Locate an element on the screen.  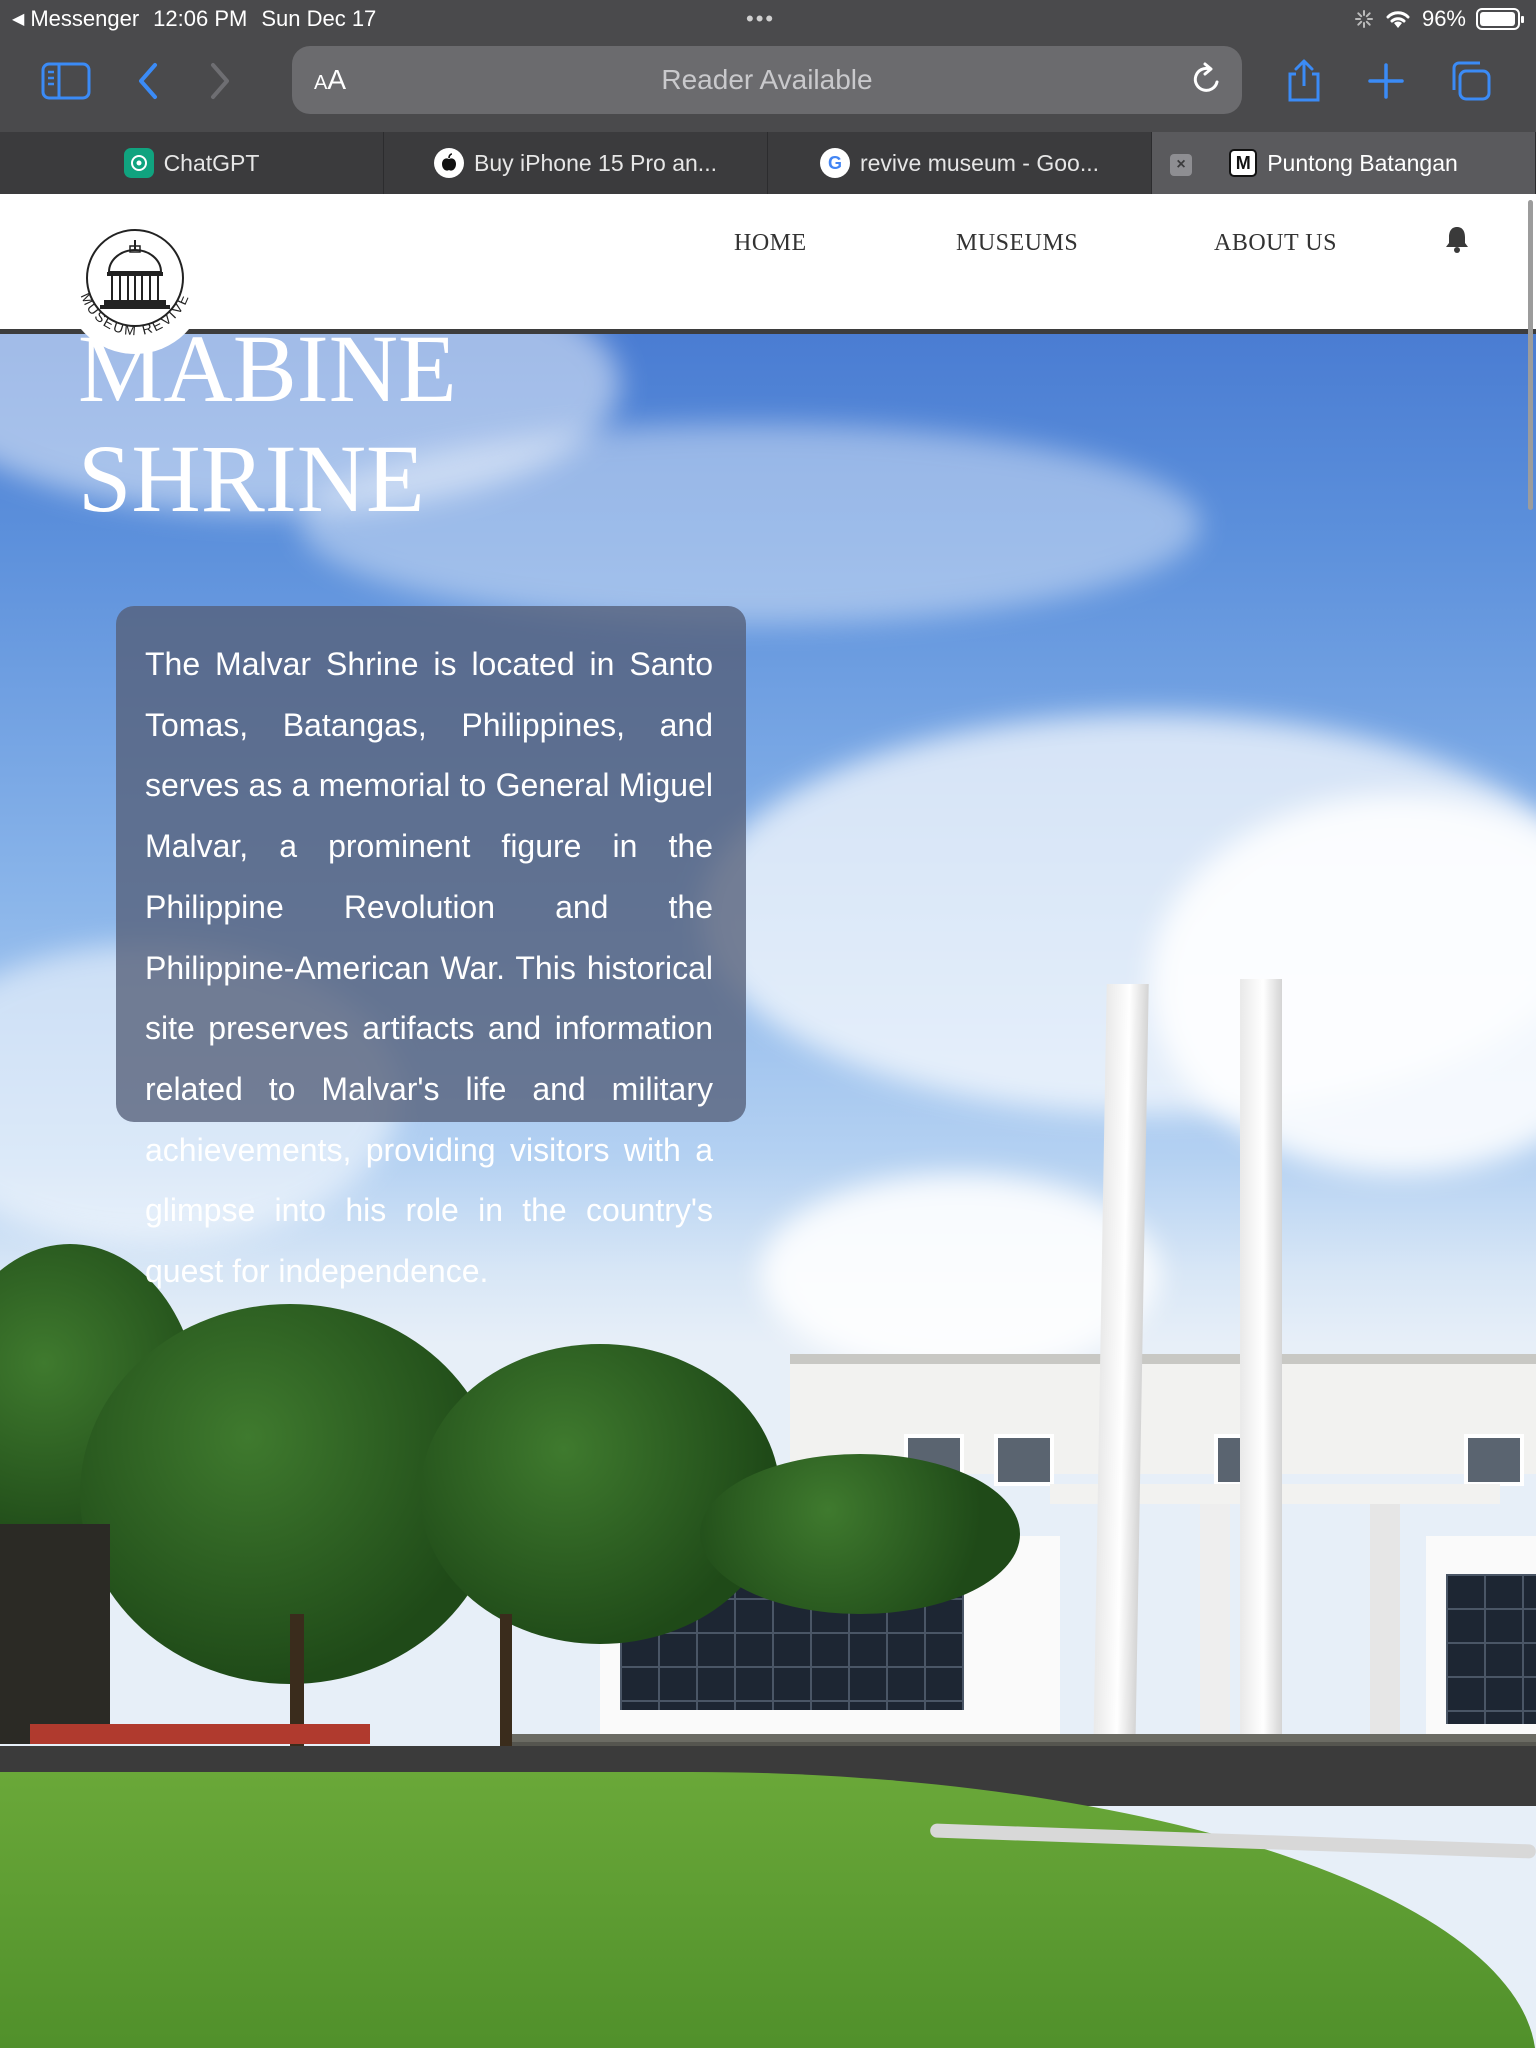
google-icon: G is located at coordinates (834, 163).